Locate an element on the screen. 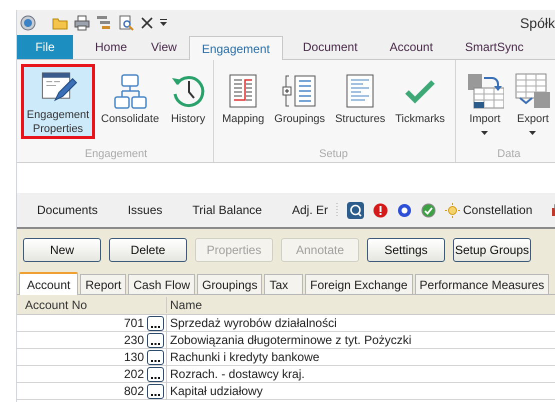  toolbar-button: Settings is located at coordinates (406, 250).